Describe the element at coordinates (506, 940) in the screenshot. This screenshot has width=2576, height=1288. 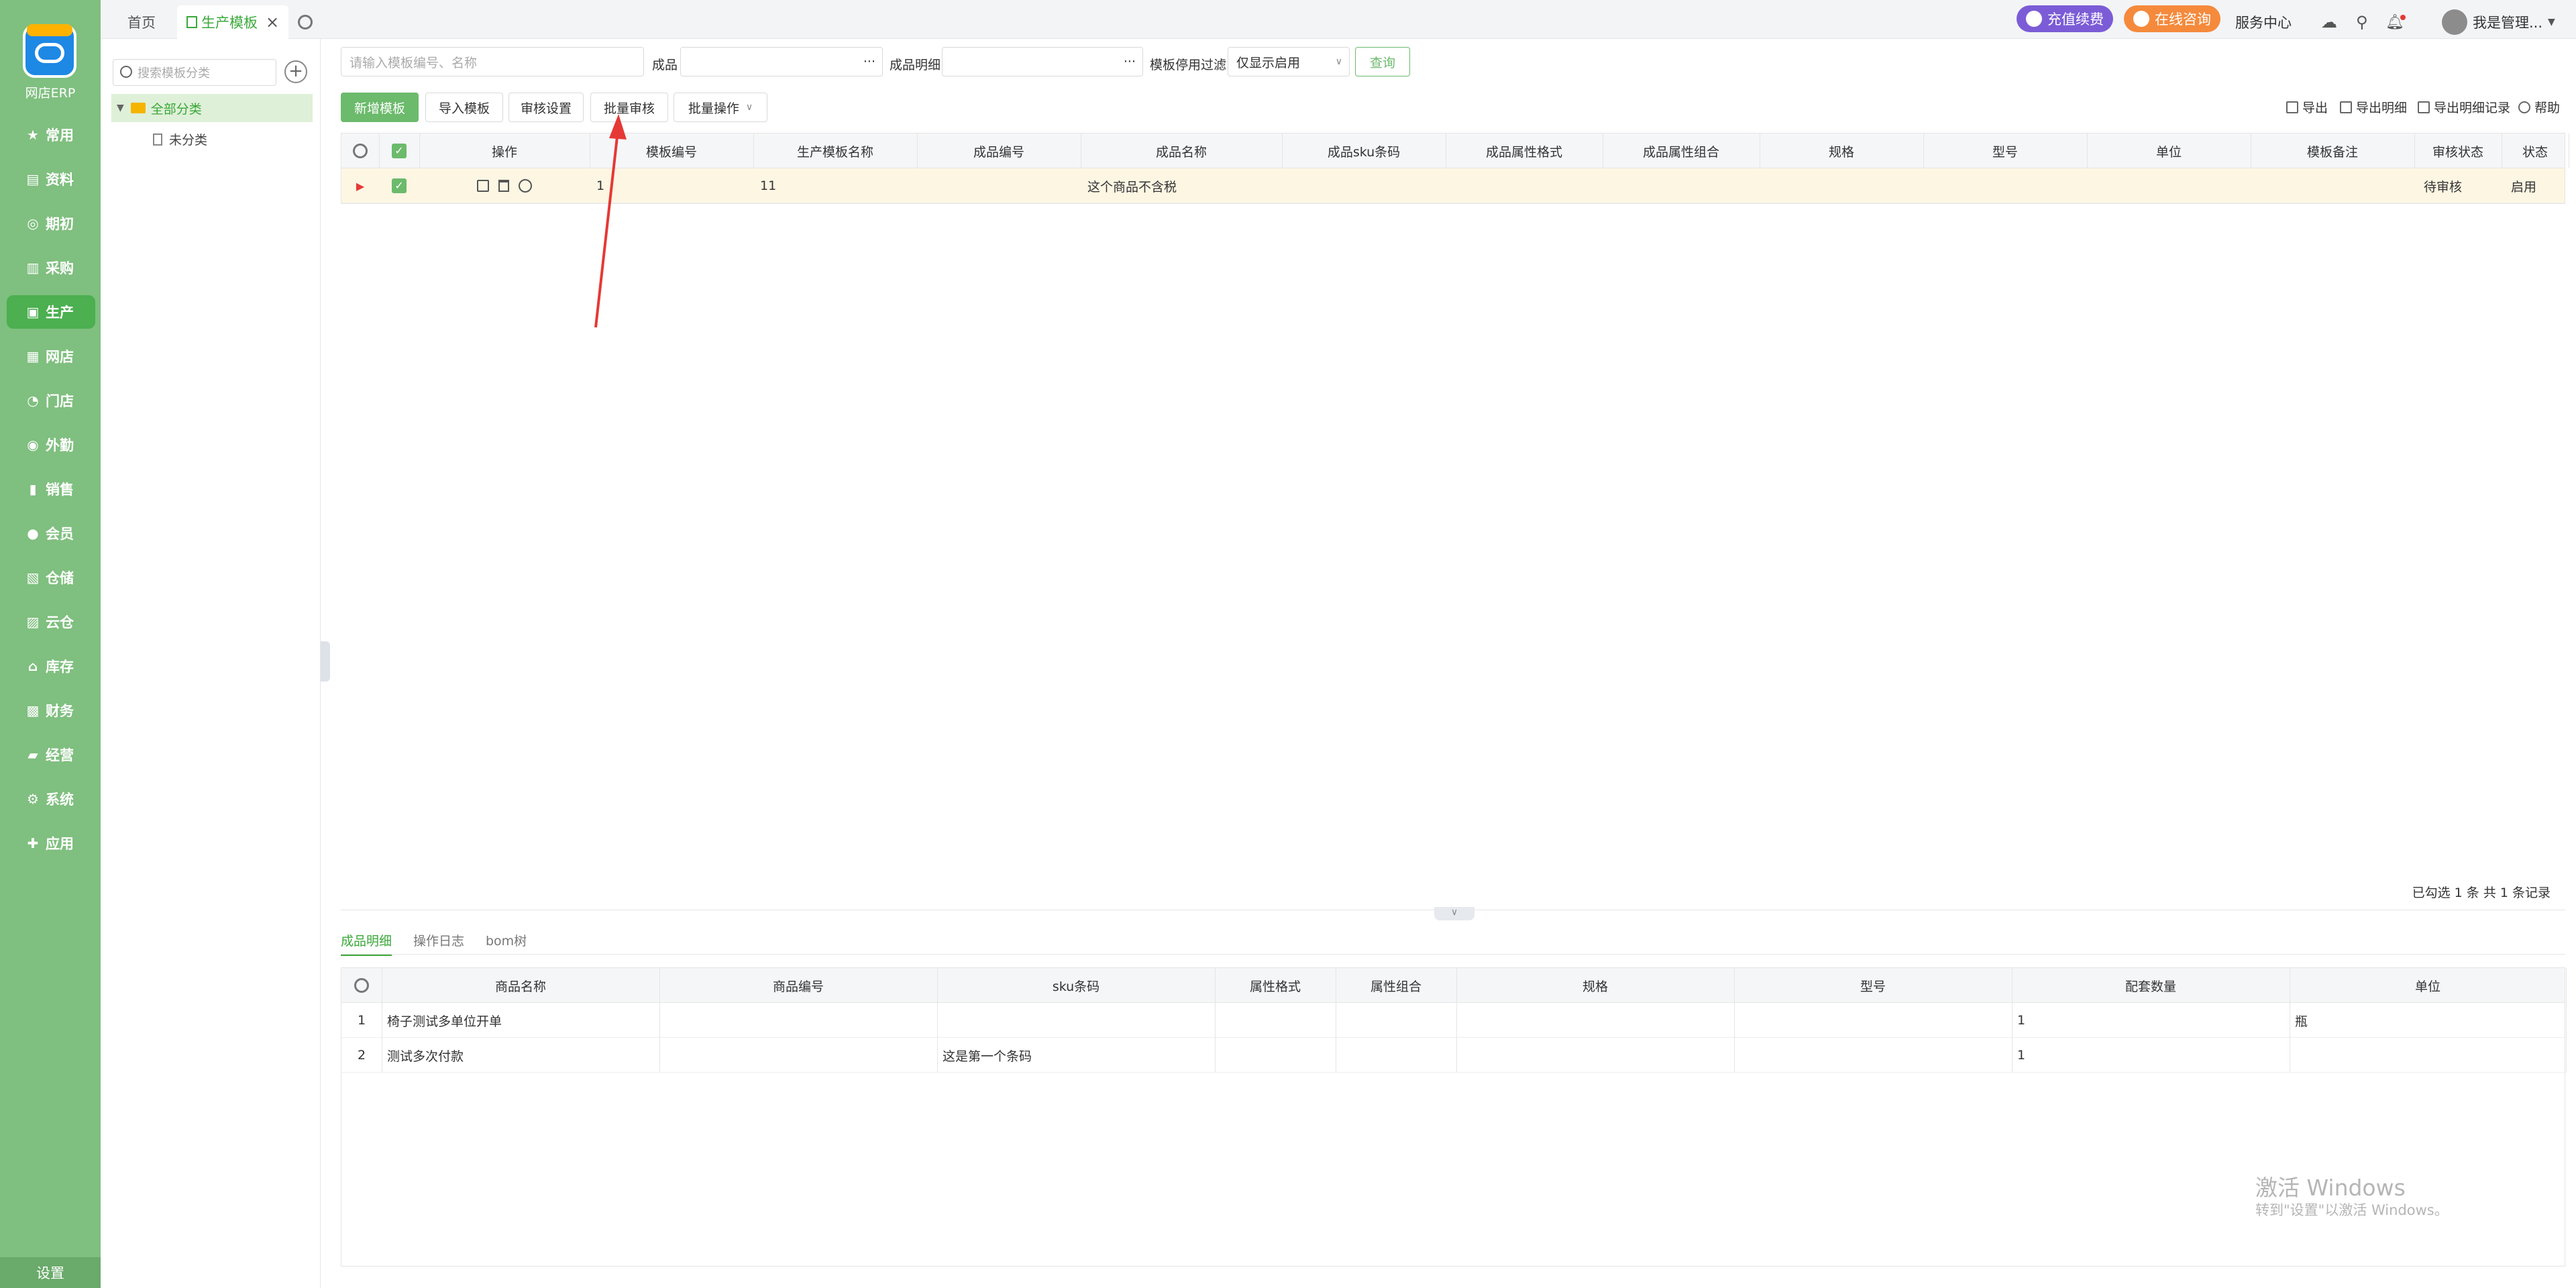
I see `detail-tab-2: bom树` at that location.